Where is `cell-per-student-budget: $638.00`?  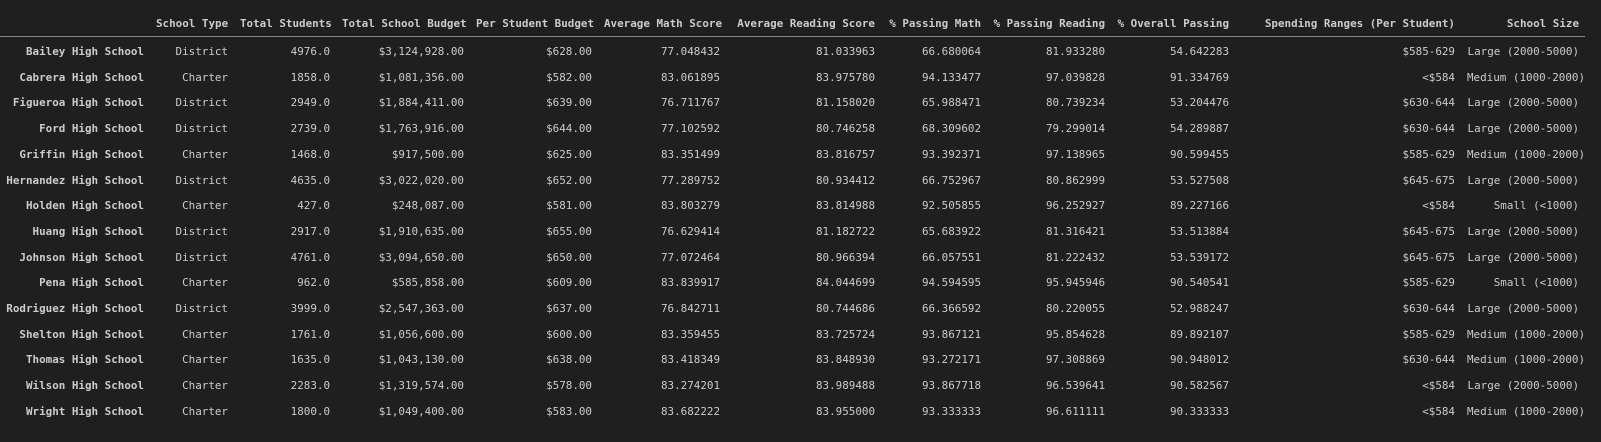 cell-per-student-budget: $638.00 is located at coordinates (569, 360).